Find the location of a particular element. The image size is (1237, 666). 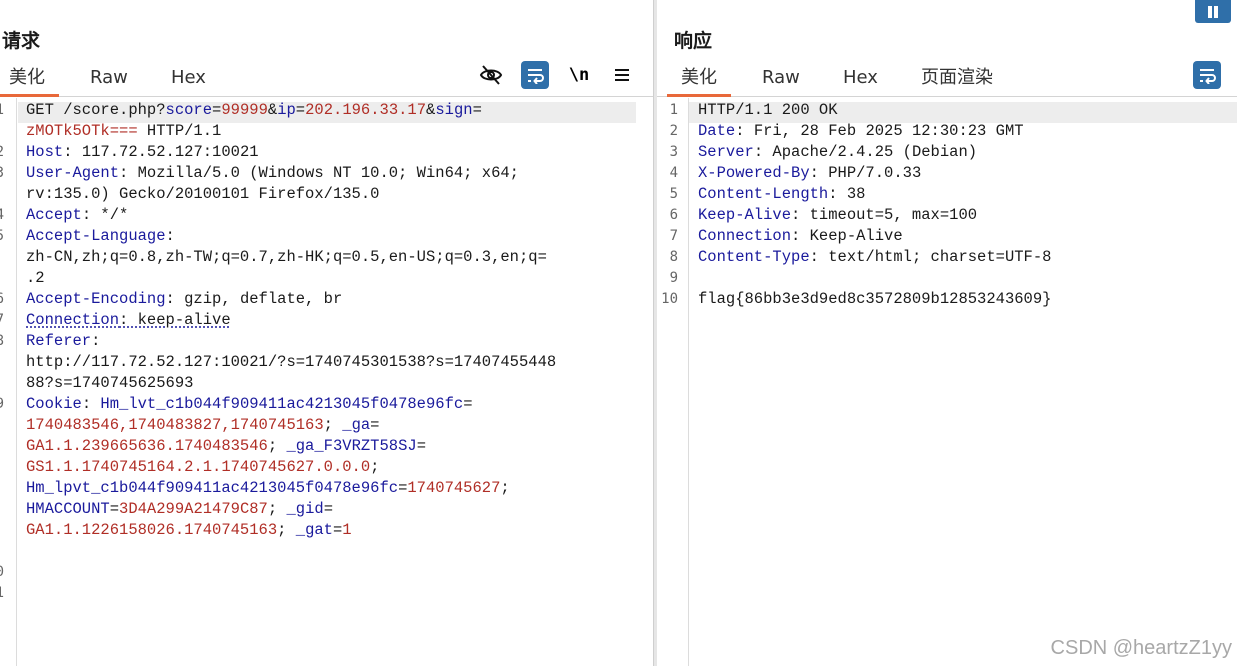

header-key: _gat is located at coordinates (314, 530).